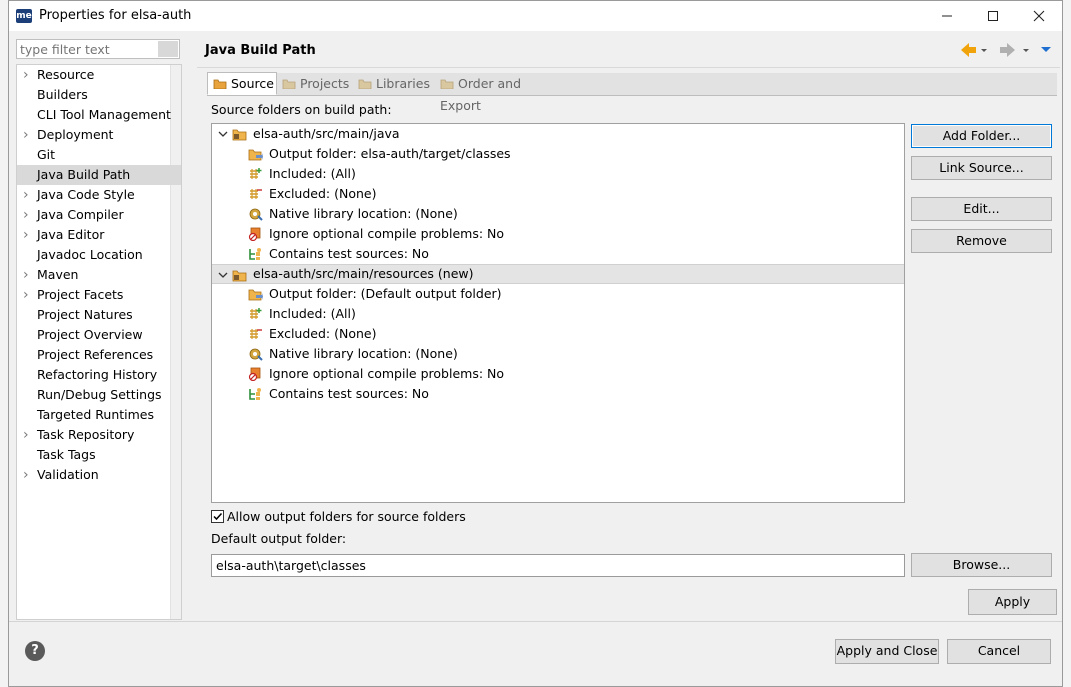 The height and width of the screenshot is (687, 1071). I want to click on background-ide-right, so click(1067, 343).